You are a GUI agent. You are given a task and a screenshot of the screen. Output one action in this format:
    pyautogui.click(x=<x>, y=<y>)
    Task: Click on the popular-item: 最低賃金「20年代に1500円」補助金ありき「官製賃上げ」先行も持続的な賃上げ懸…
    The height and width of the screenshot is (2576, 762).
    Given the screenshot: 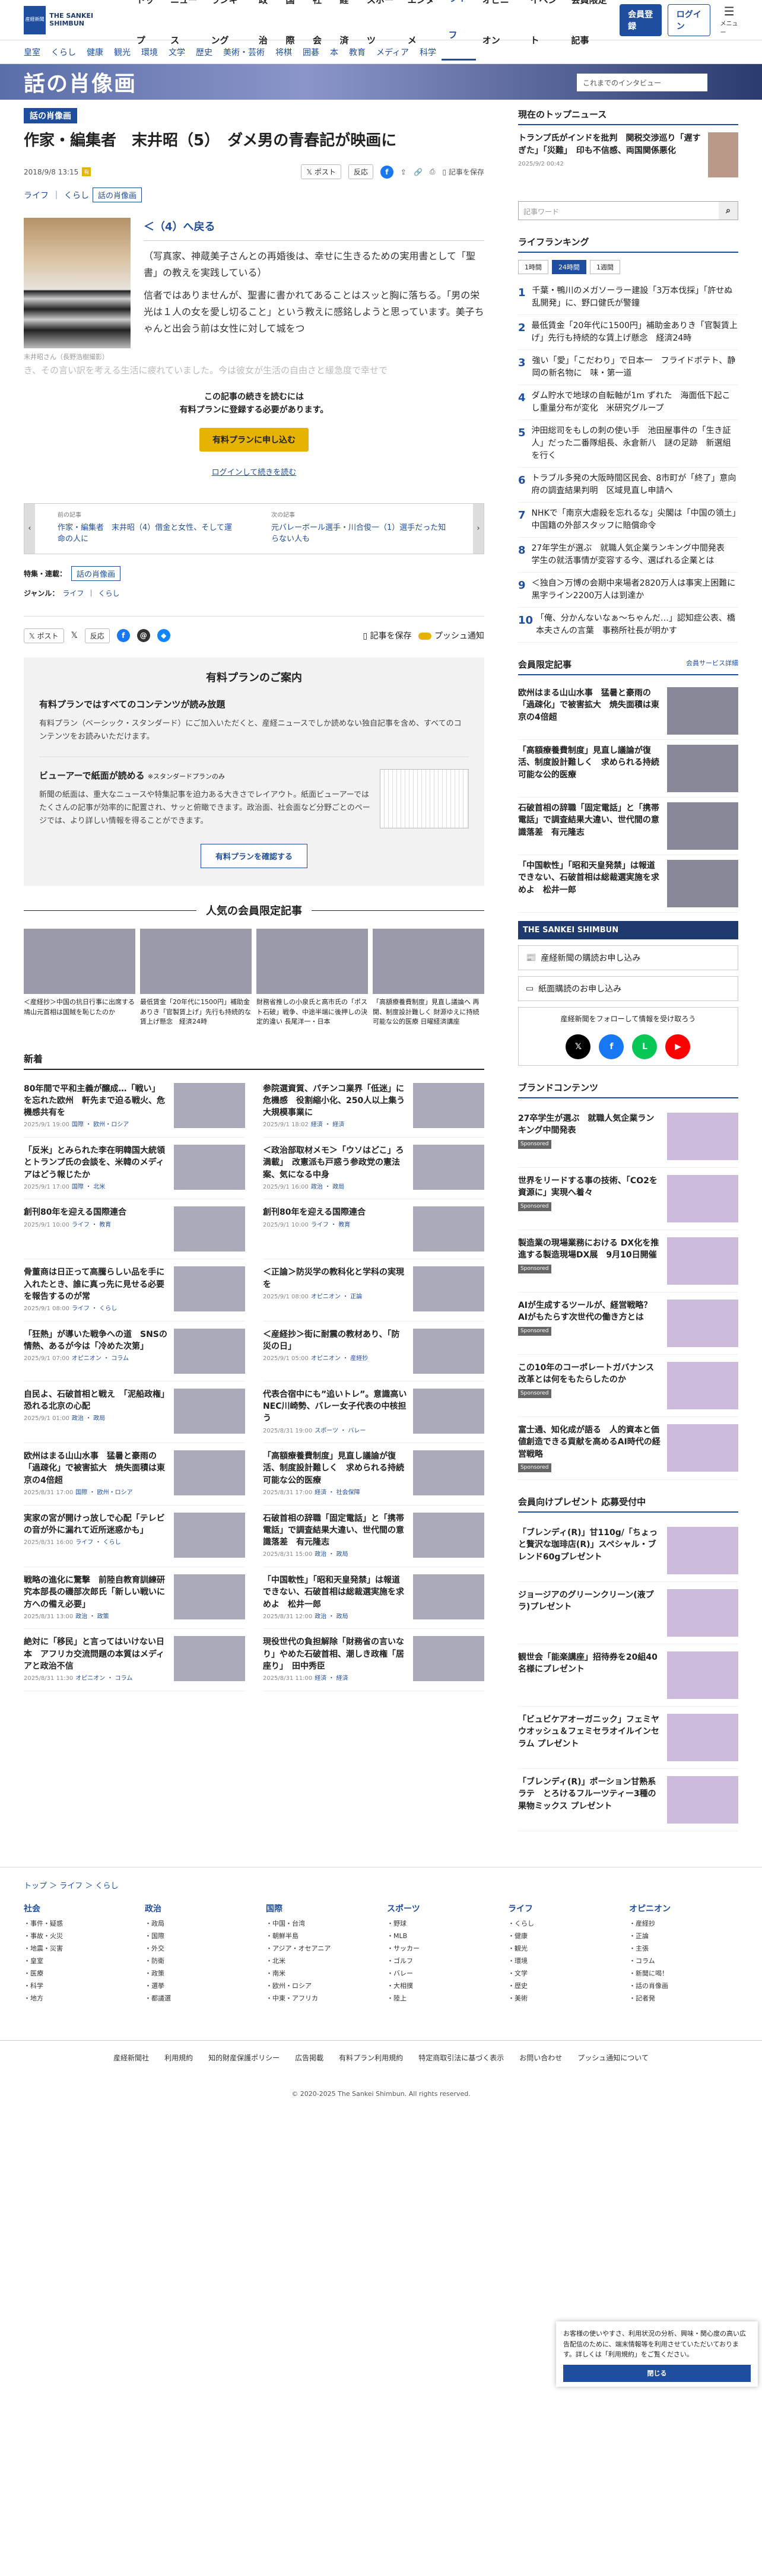 What is the action you would take?
    pyautogui.click(x=195, y=978)
    